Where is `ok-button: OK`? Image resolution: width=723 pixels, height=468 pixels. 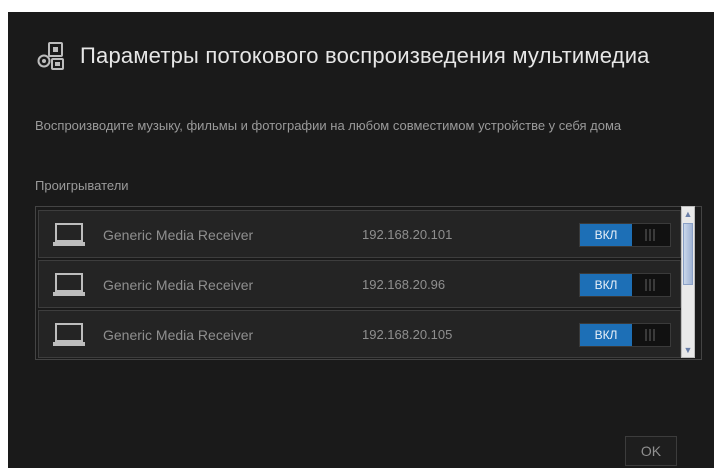 ok-button: OK is located at coordinates (651, 451).